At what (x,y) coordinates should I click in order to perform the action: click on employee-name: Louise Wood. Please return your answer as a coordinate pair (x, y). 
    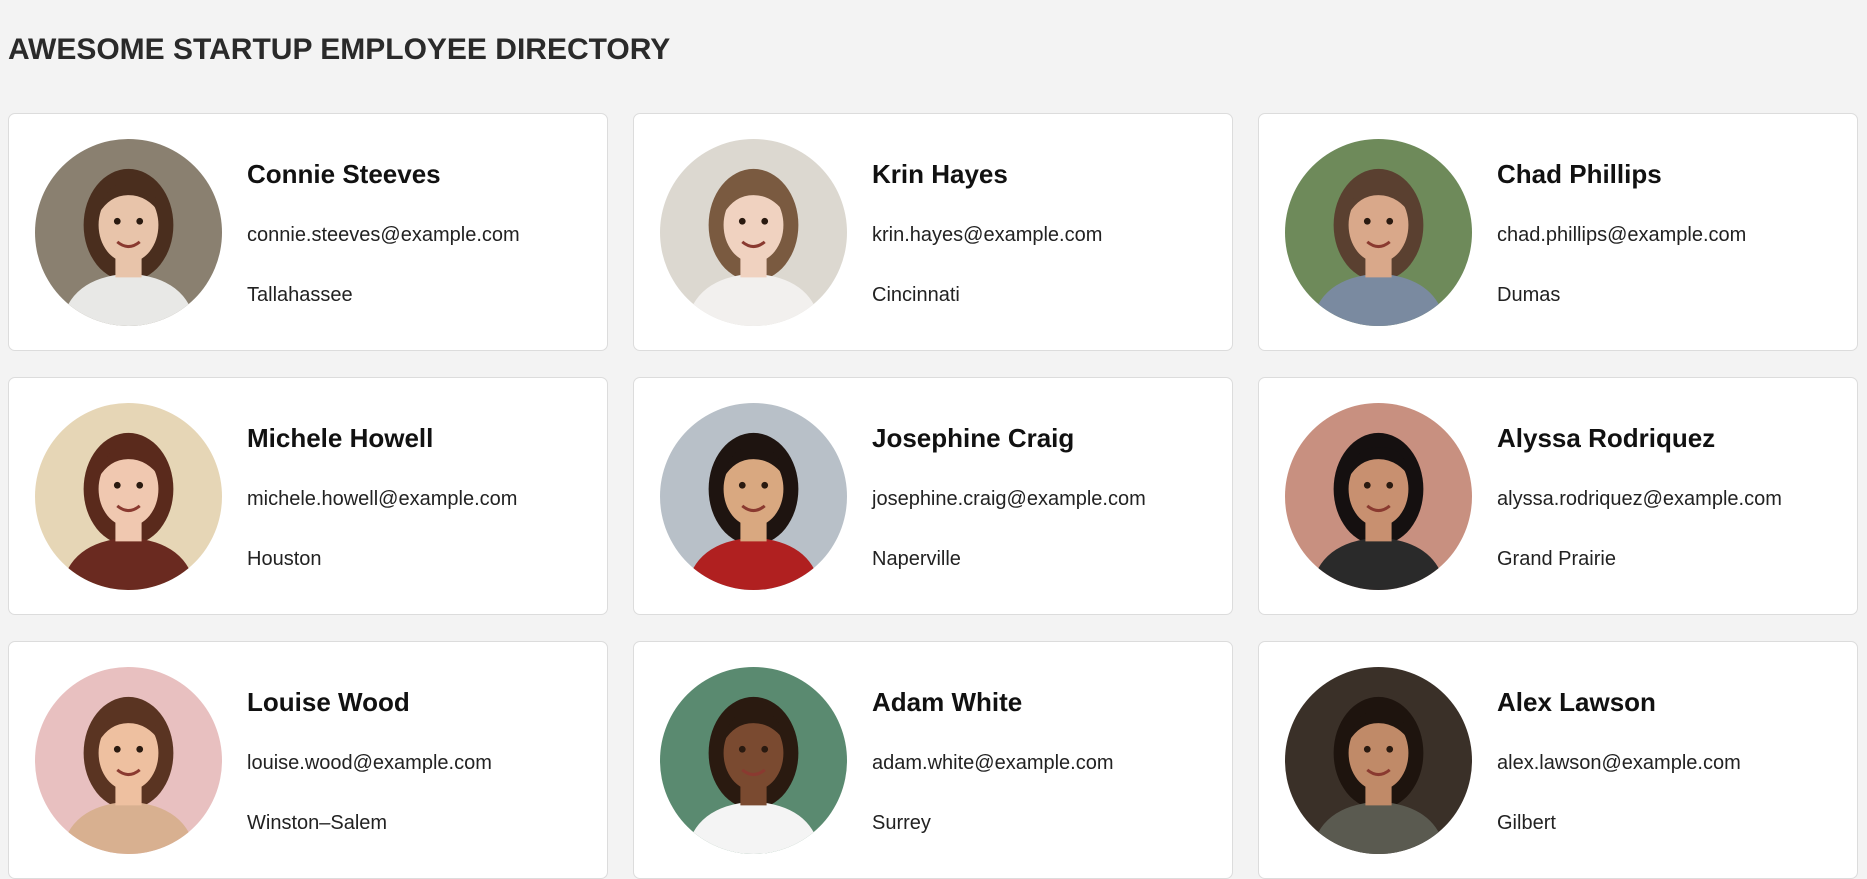
    Looking at the image, I should click on (328, 702).